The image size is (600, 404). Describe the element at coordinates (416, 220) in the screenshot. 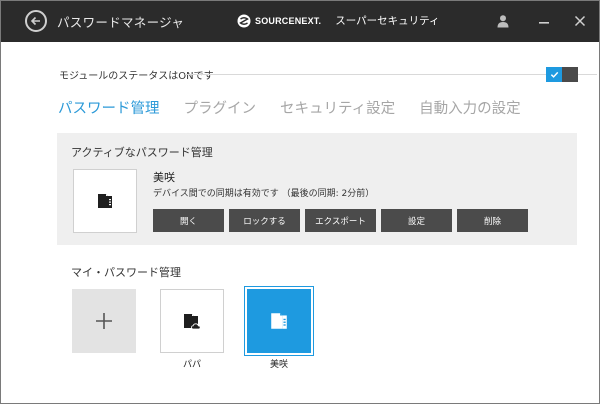

I see `settings-button: 設定` at that location.